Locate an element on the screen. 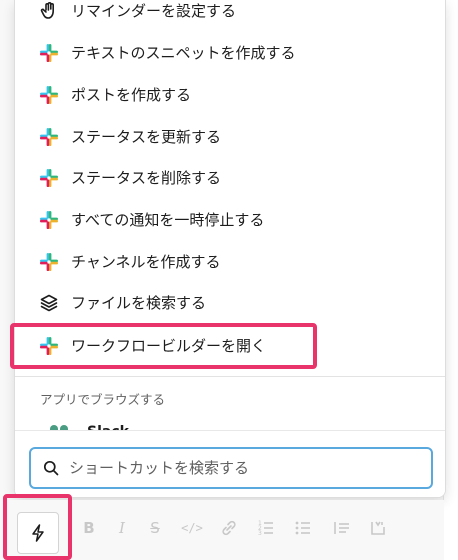 The image size is (458, 560). menu-item-set-reminder: リマインダーを設定する is located at coordinates (230, 15).